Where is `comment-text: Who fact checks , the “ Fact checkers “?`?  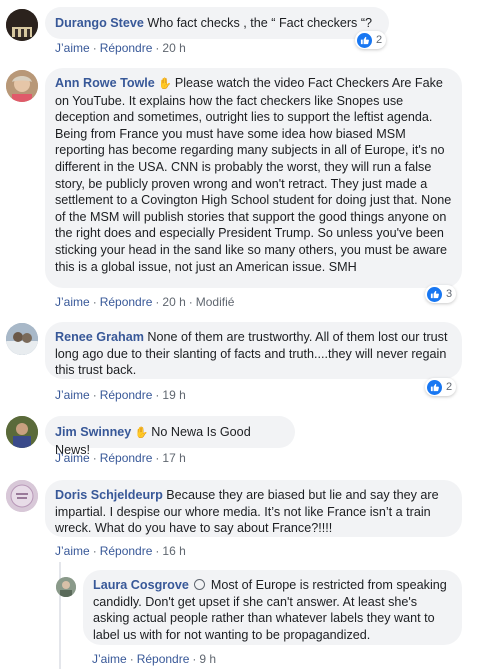 comment-text: Who fact checks , the “ Fact checkers “? is located at coordinates (260, 23).